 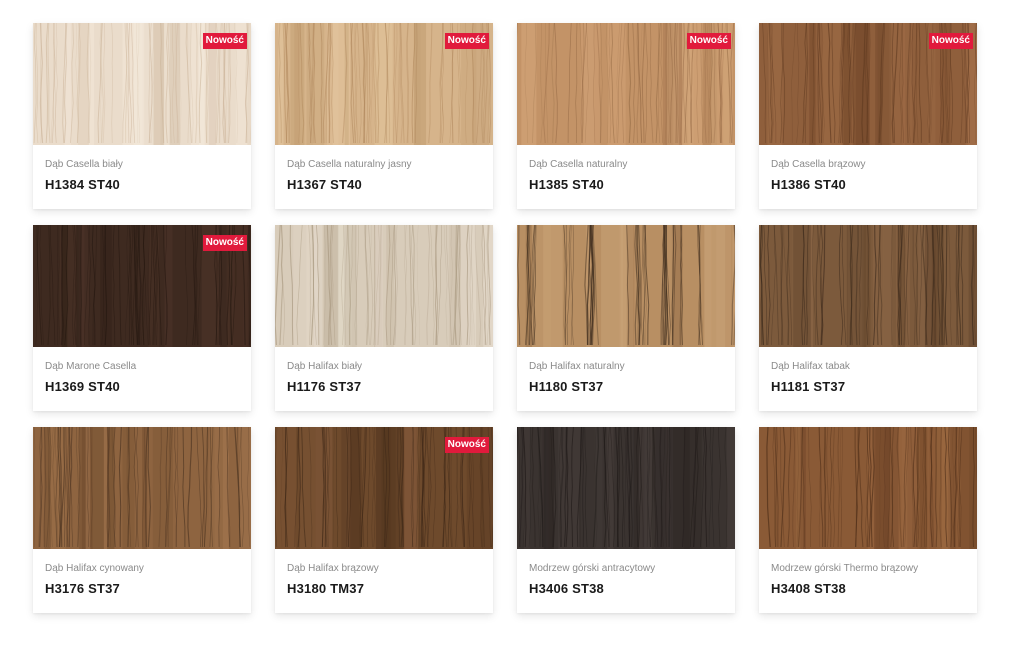 What do you see at coordinates (808, 184) in the screenshot?
I see `product-code: H1386 ST40` at bounding box center [808, 184].